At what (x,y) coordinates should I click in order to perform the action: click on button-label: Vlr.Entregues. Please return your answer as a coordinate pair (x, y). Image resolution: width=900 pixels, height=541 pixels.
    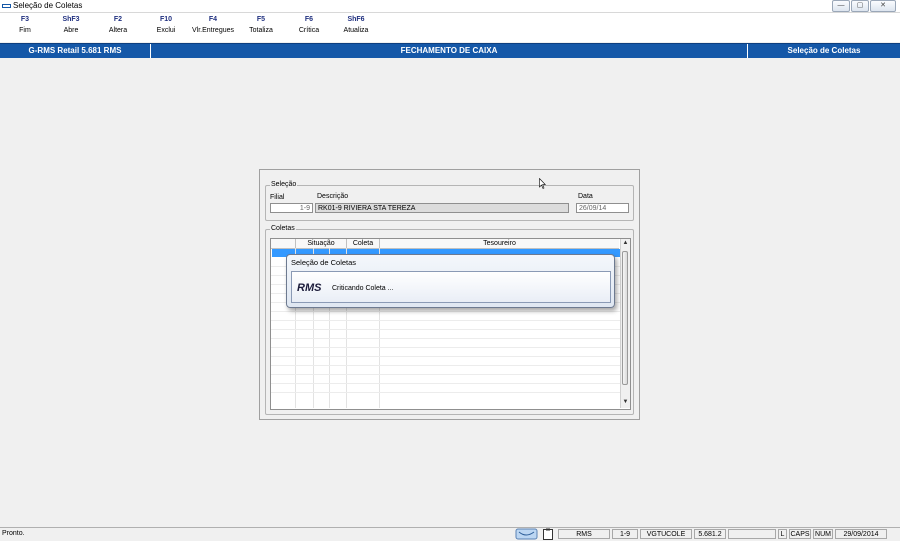
    Looking at the image, I should click on (213, 30).